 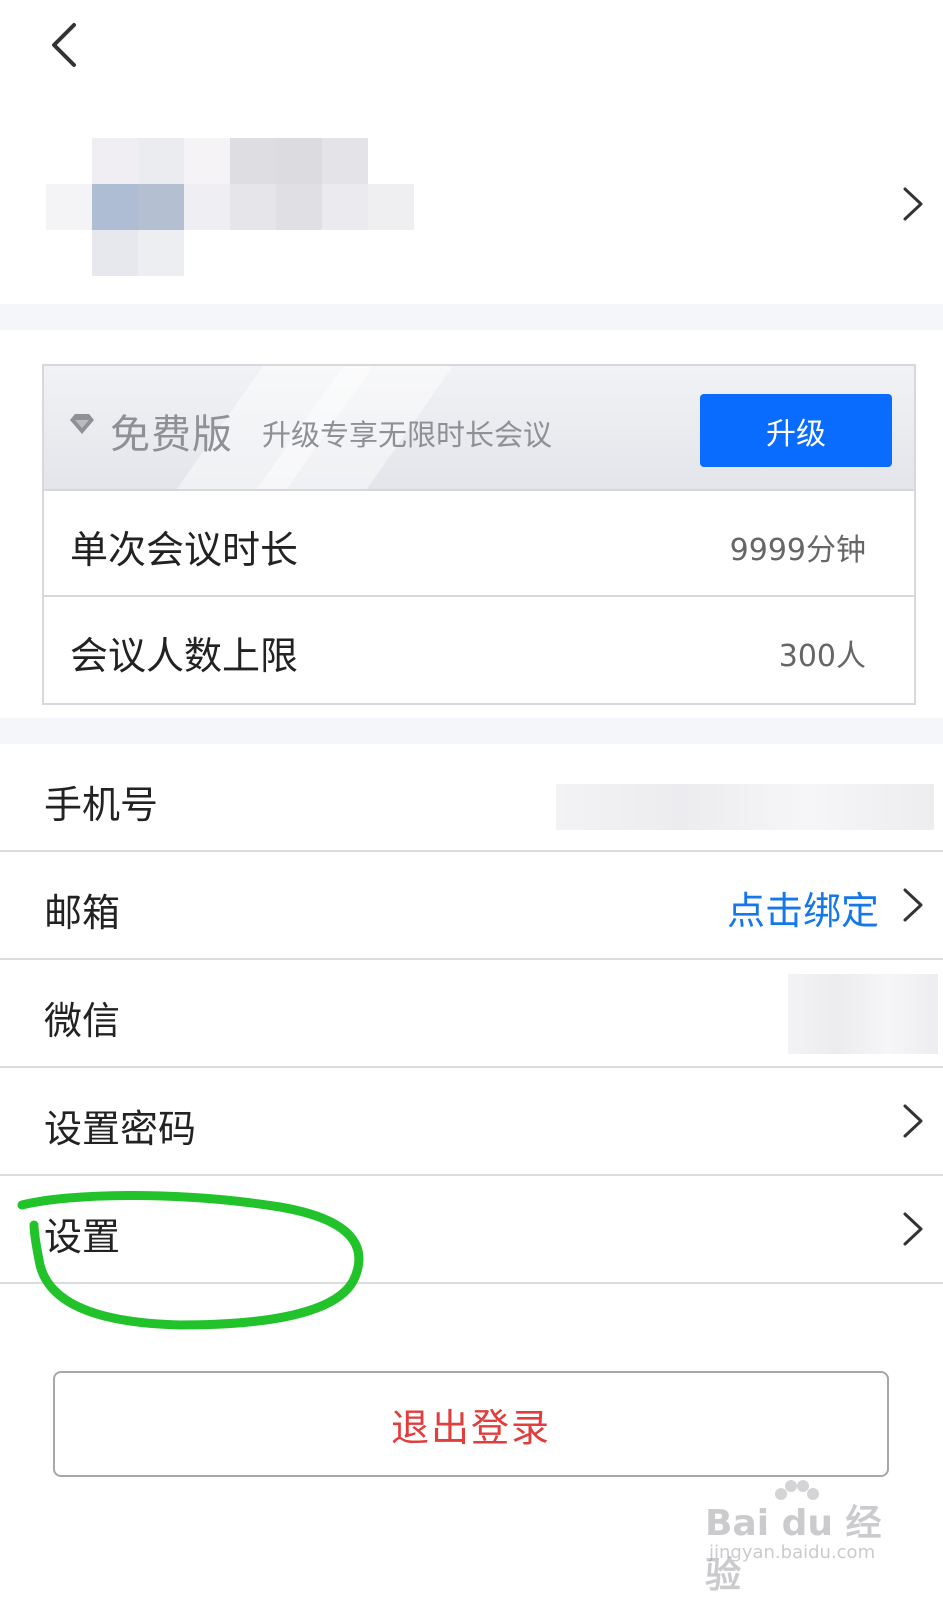 What do you see at coordinates (479, 648) in the screenshot?
I see `plan-row-participants: 会议人数上限 300人` at bounding box center [479, 648].